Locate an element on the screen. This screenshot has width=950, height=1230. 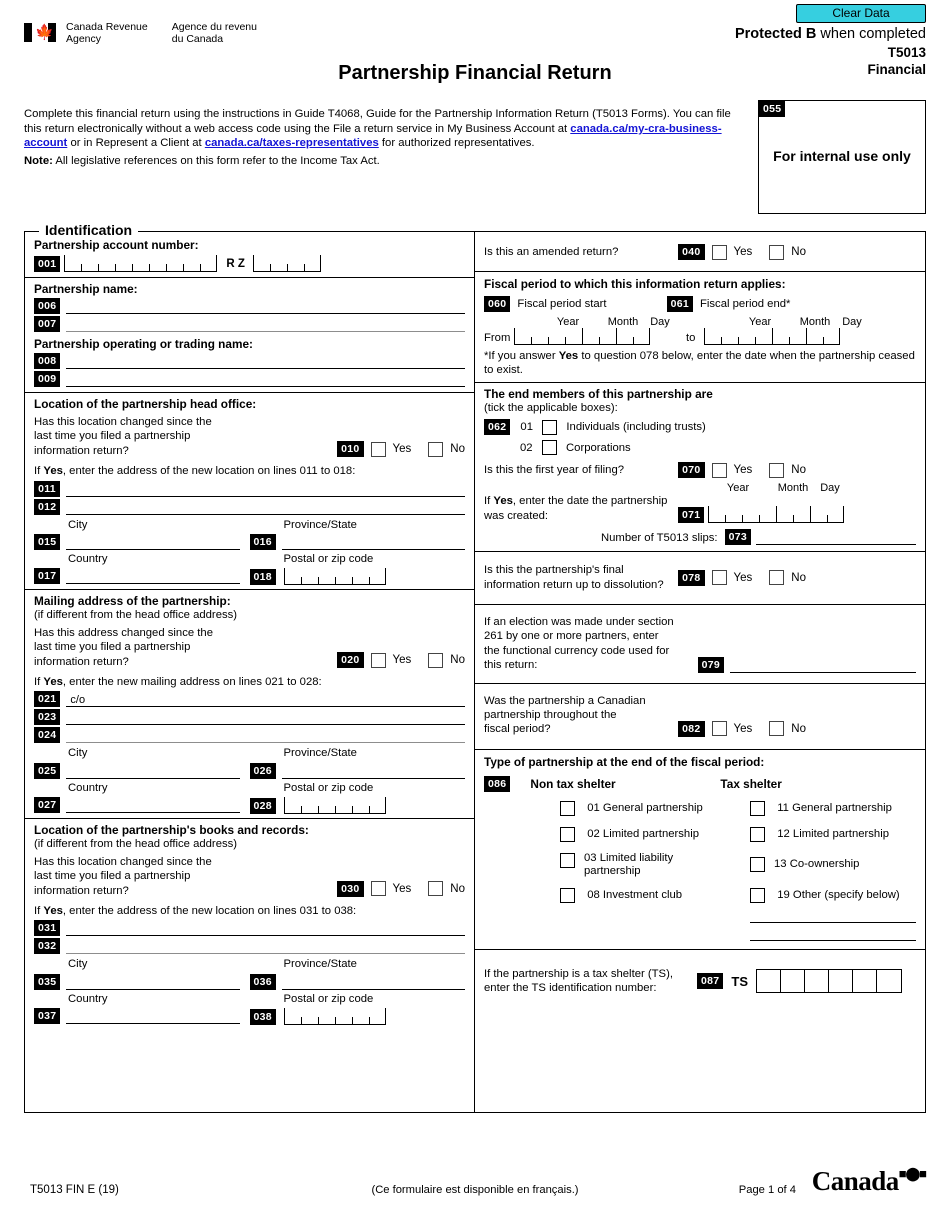
canada-wordmark: Canada■⬤■ is located at coordinates (869, 1181).